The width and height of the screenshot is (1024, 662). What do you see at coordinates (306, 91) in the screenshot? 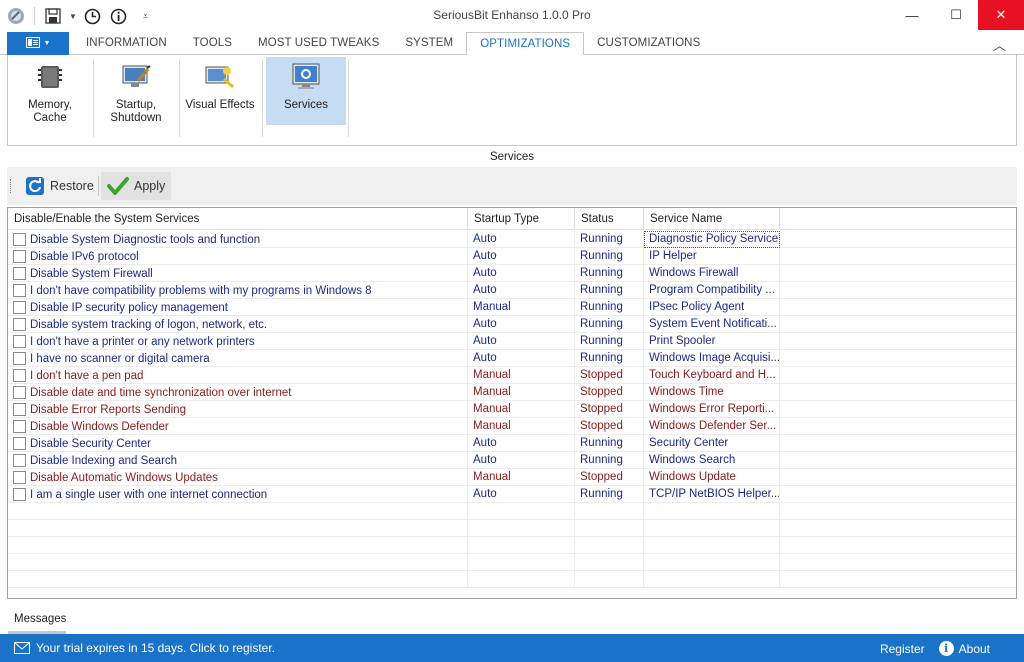
I see `services-button: Services` at bounding box center [306, 91].